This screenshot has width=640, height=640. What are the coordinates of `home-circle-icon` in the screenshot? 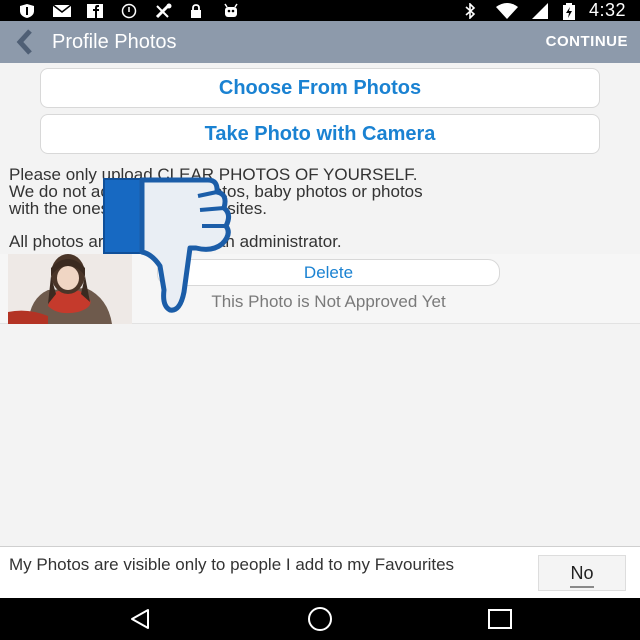 It's located at (320, 619).